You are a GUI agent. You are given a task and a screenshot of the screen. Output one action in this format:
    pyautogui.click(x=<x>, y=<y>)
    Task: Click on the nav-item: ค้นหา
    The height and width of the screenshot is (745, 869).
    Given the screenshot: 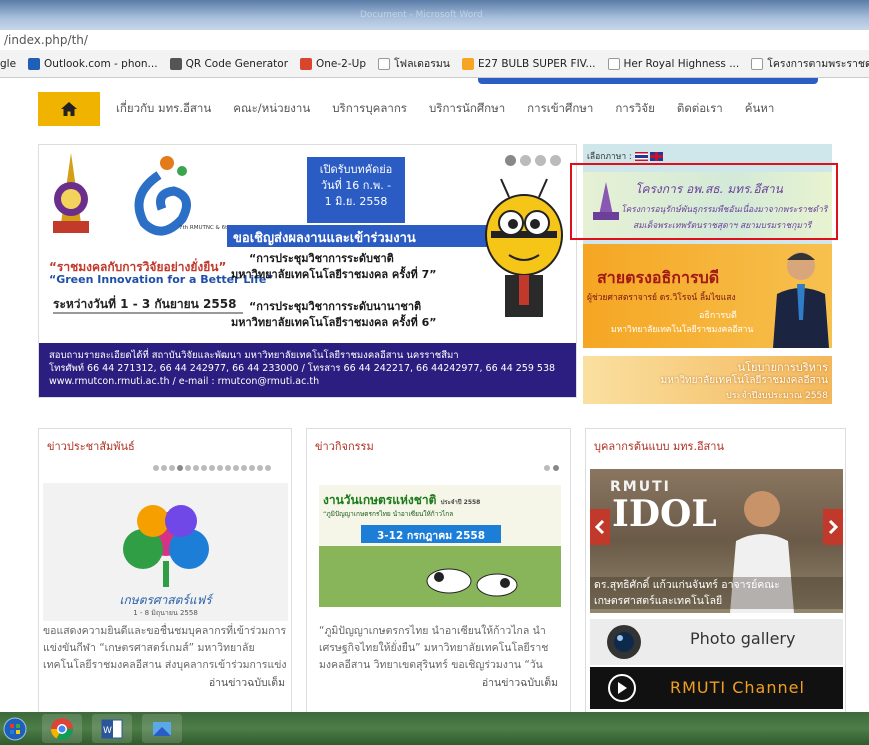 What is the action you would take?
    pyautogui.click(x=760, y=109)
    